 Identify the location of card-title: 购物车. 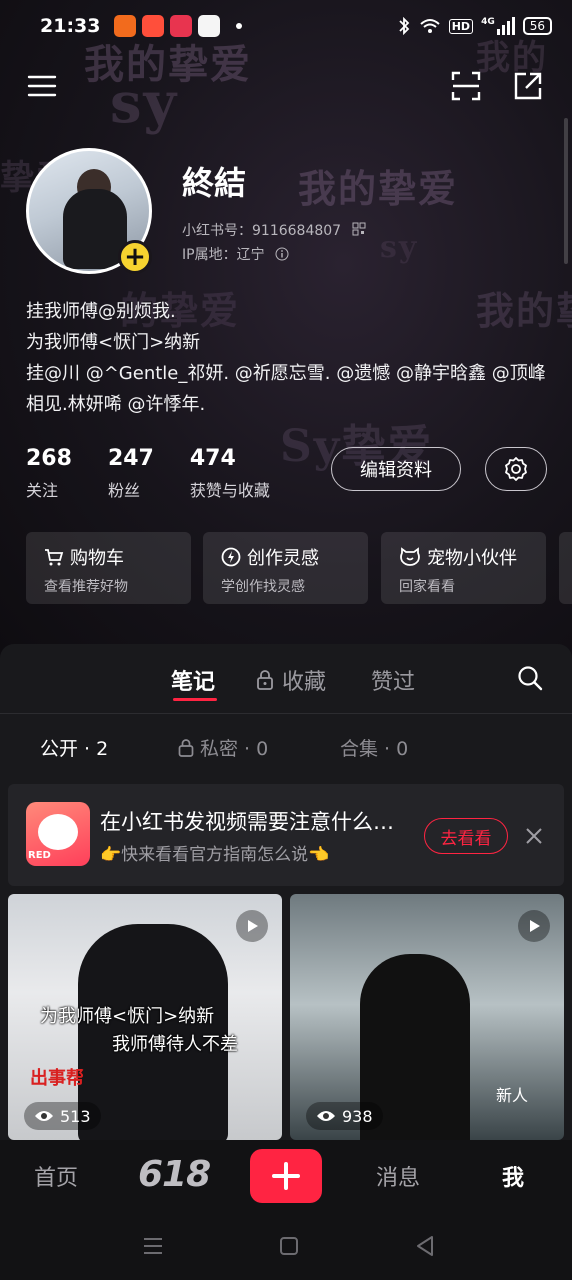
(97, 558).